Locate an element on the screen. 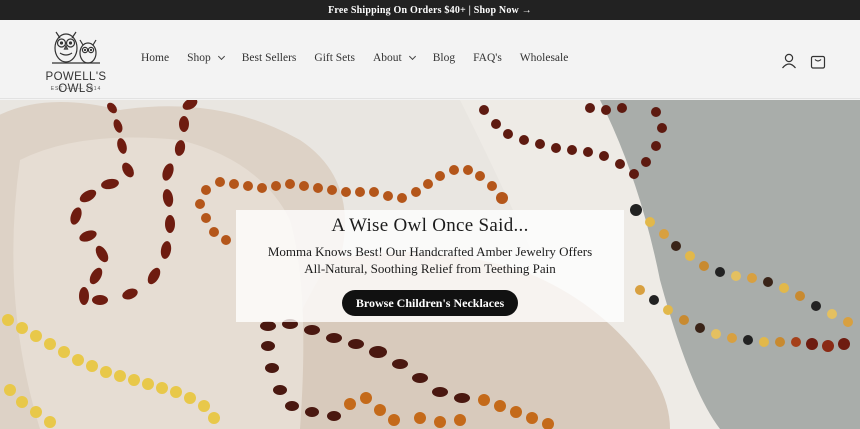 This screenshot has height=429, width=860. brand-established: EST ——— 2014 is located at coordinates (76, 89).